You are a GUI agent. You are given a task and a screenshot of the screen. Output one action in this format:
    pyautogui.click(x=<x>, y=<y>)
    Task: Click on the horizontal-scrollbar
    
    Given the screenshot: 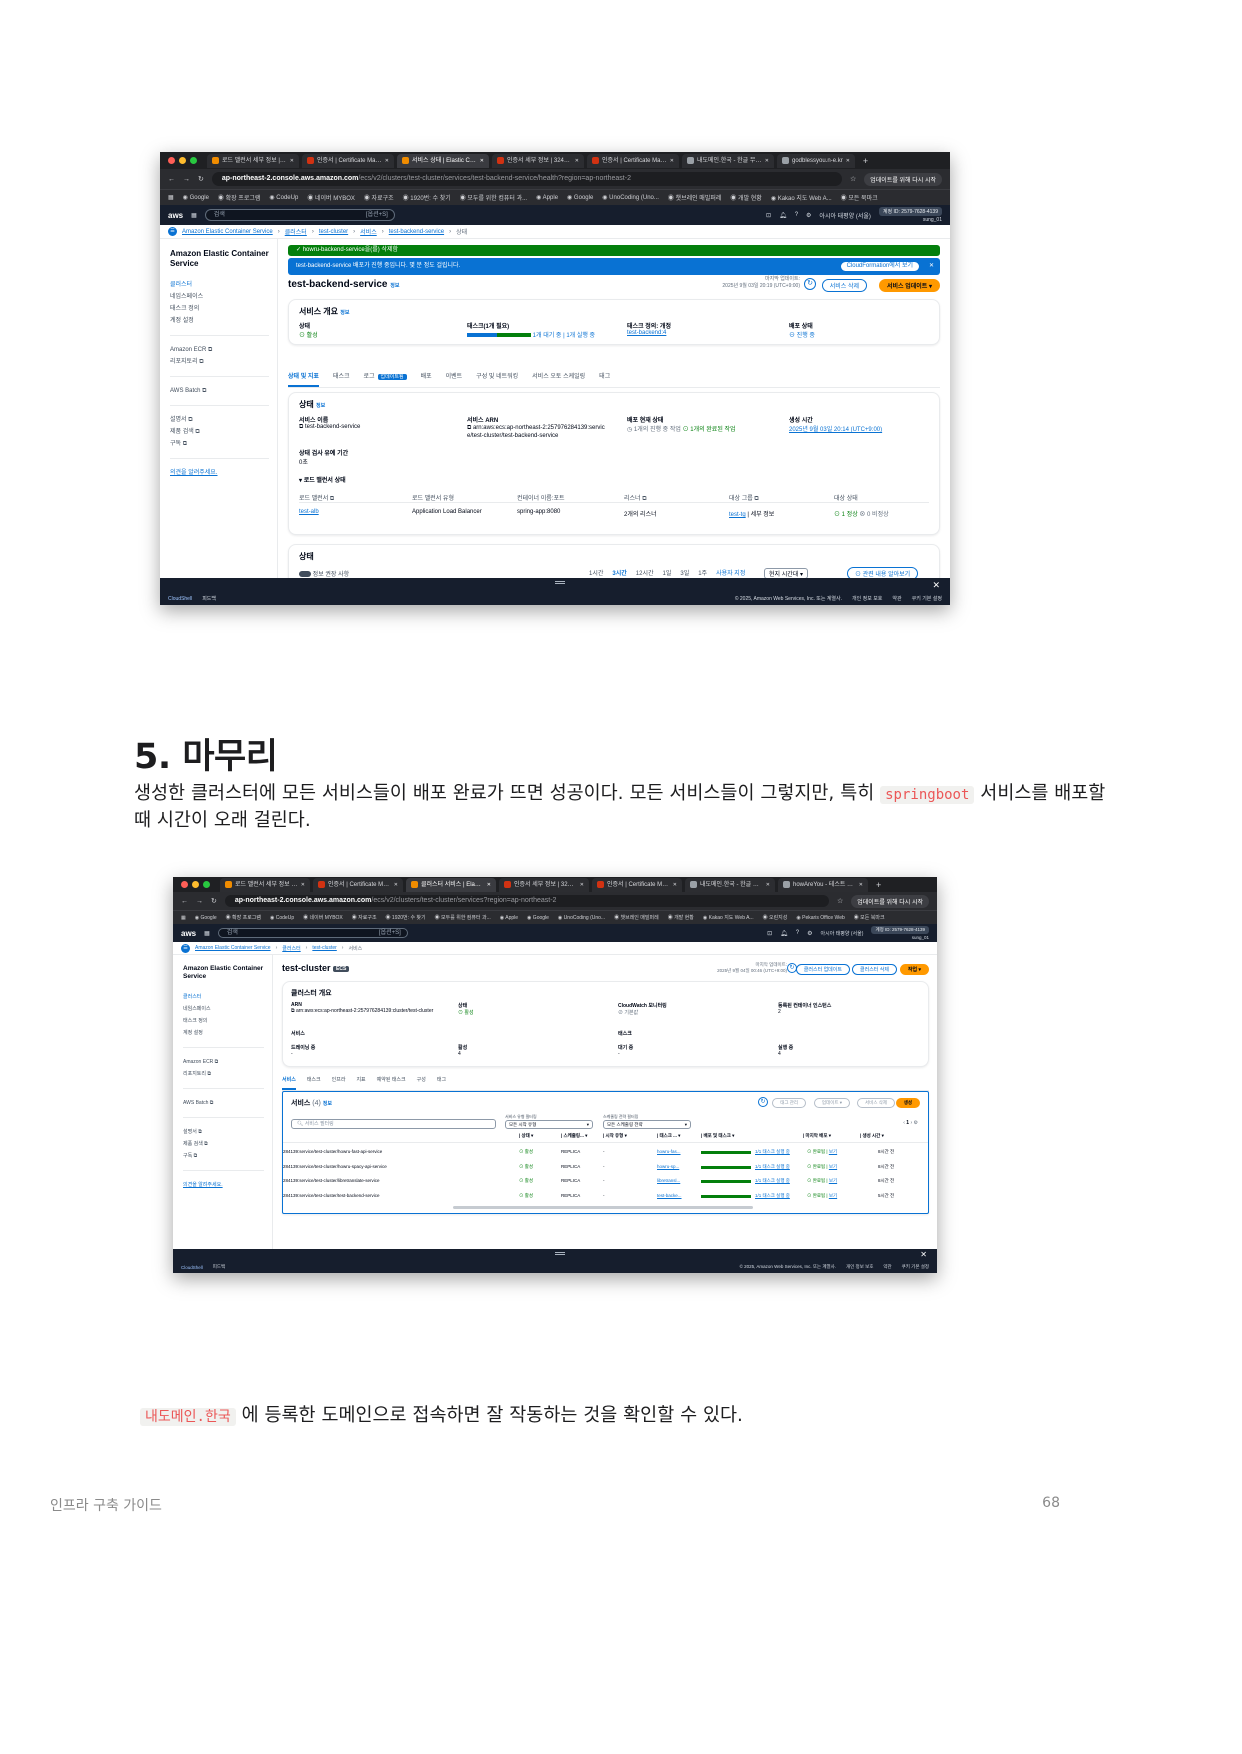 What is the action you would take?
    pyautogui.click(x=603, y=1207)
    